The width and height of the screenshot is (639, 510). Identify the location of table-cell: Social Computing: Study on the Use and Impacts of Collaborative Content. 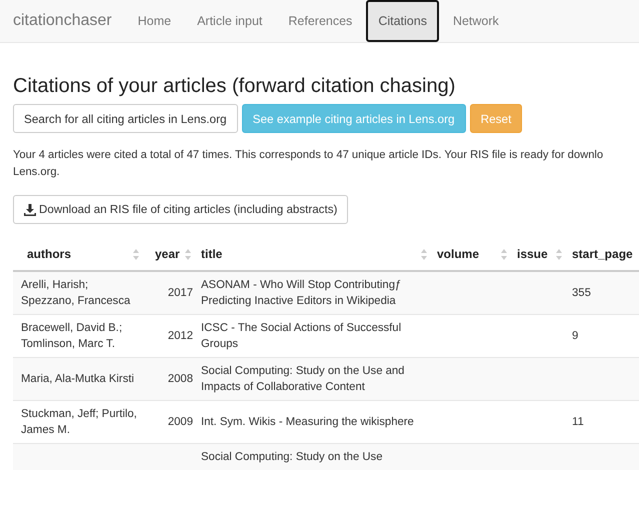
(302, 379).